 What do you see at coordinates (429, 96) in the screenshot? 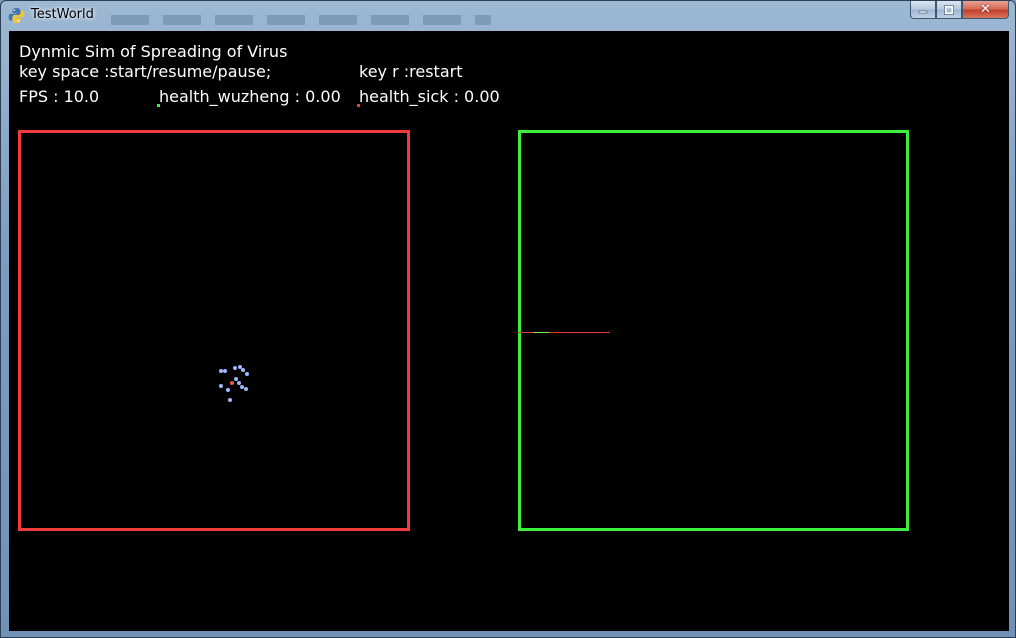
I see `health-sick-readout: health_sick : 0.00` at bounding box center [429, 96].